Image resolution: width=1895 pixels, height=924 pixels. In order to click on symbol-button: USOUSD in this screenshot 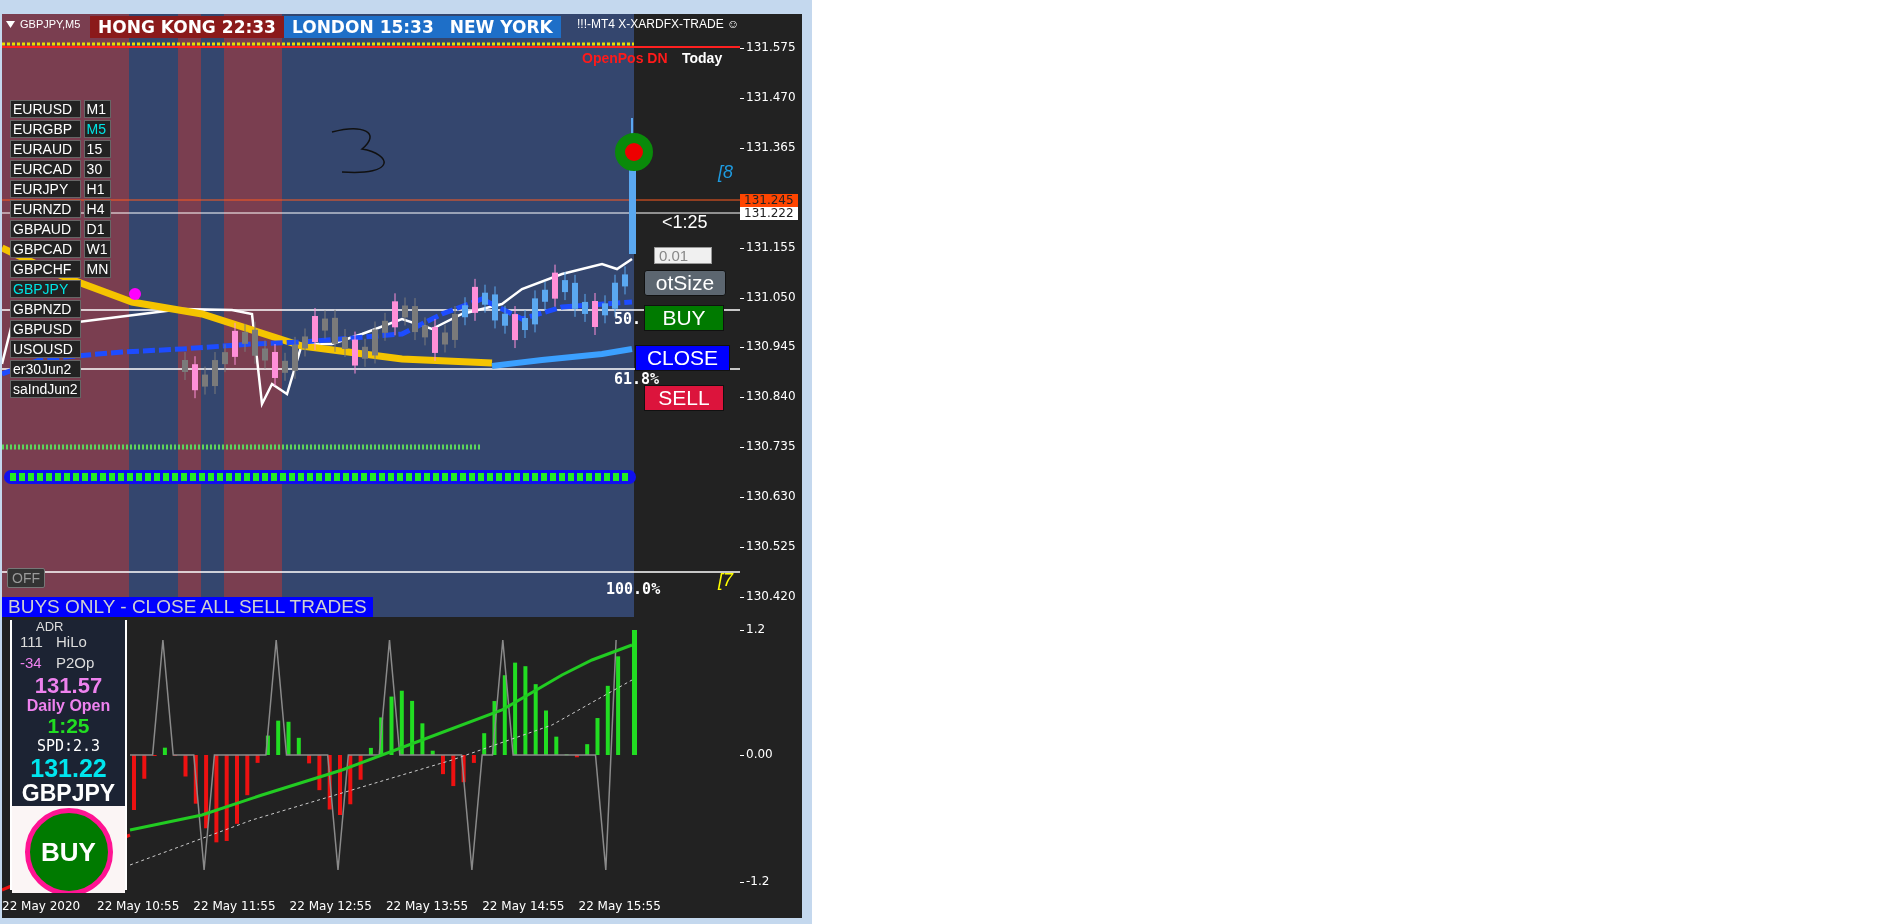, I will do `click(45, 349)`.